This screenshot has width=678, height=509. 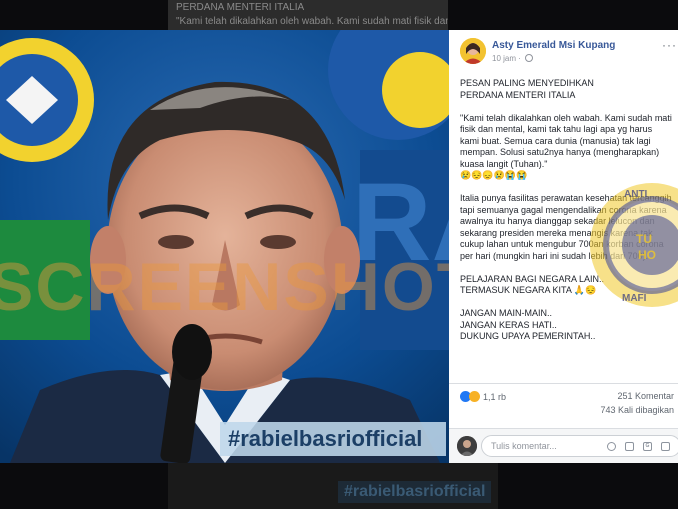 I want to click on author-name: Asty Emerald Msi Kupang, so click(x=553, y=45).